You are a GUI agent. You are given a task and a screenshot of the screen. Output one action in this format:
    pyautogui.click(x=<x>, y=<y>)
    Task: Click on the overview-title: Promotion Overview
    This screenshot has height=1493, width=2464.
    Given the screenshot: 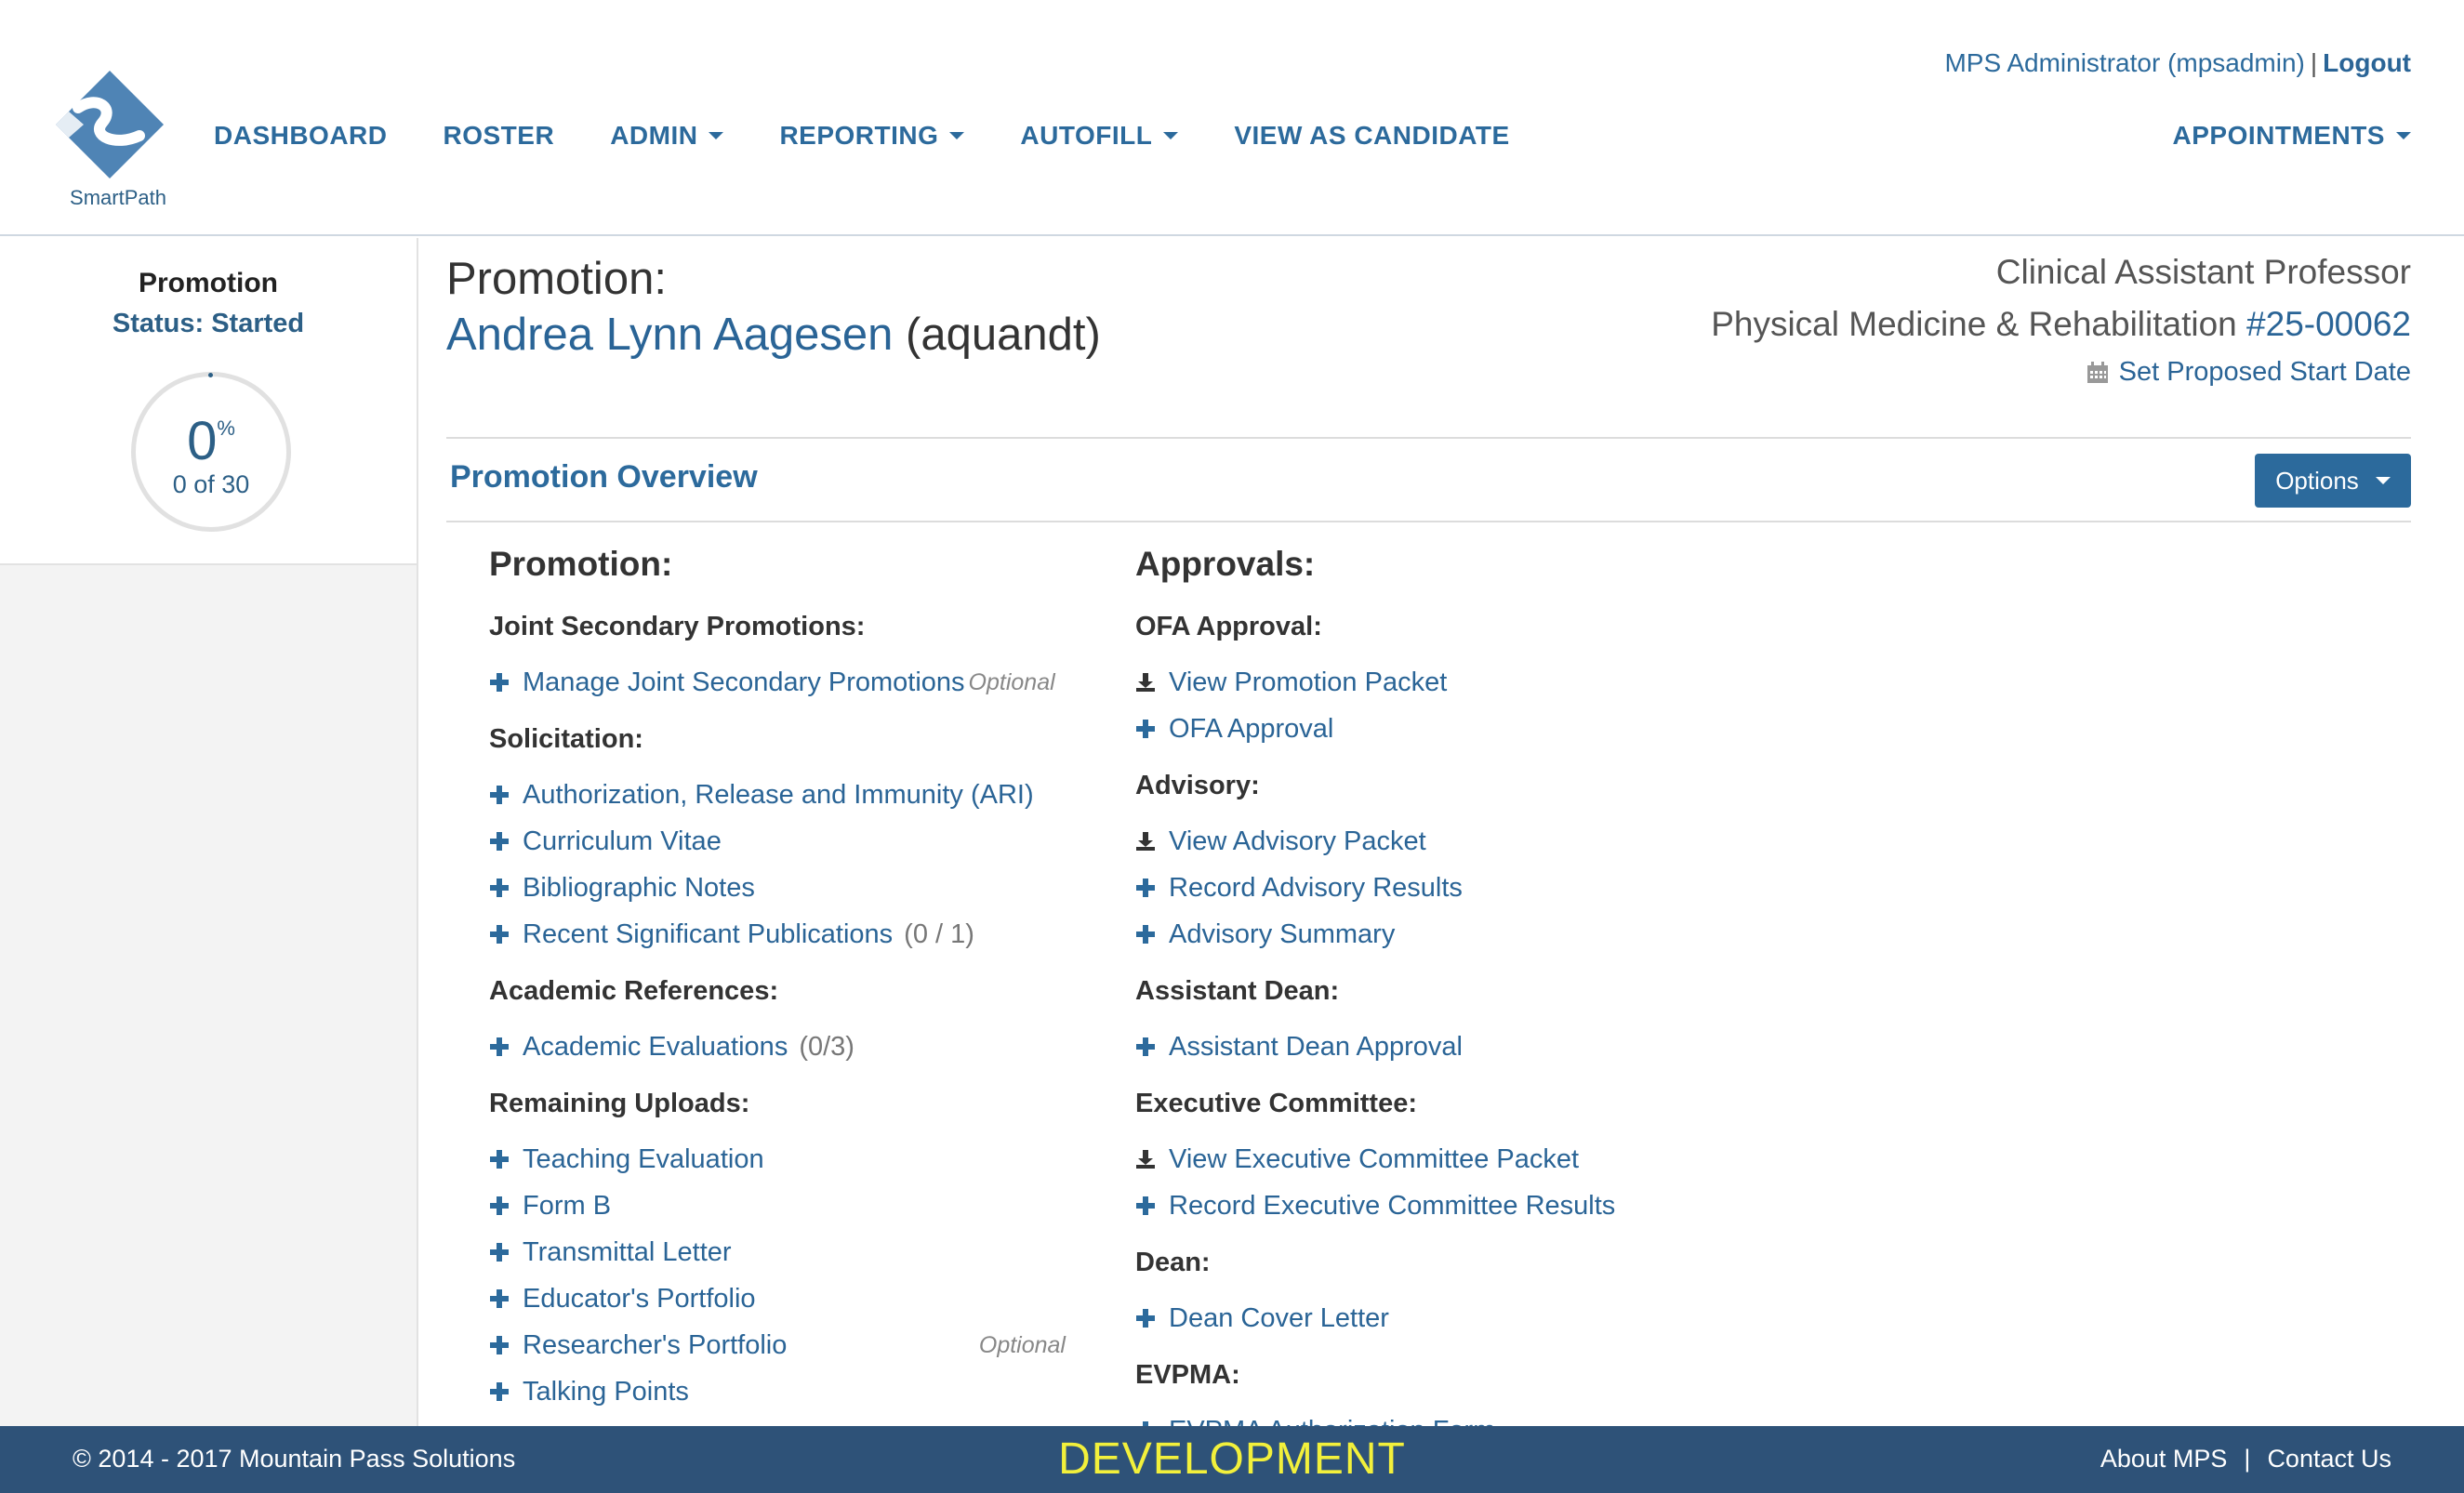 What is the action you would take?
    pyautogui.click(x=604, y=477)
    